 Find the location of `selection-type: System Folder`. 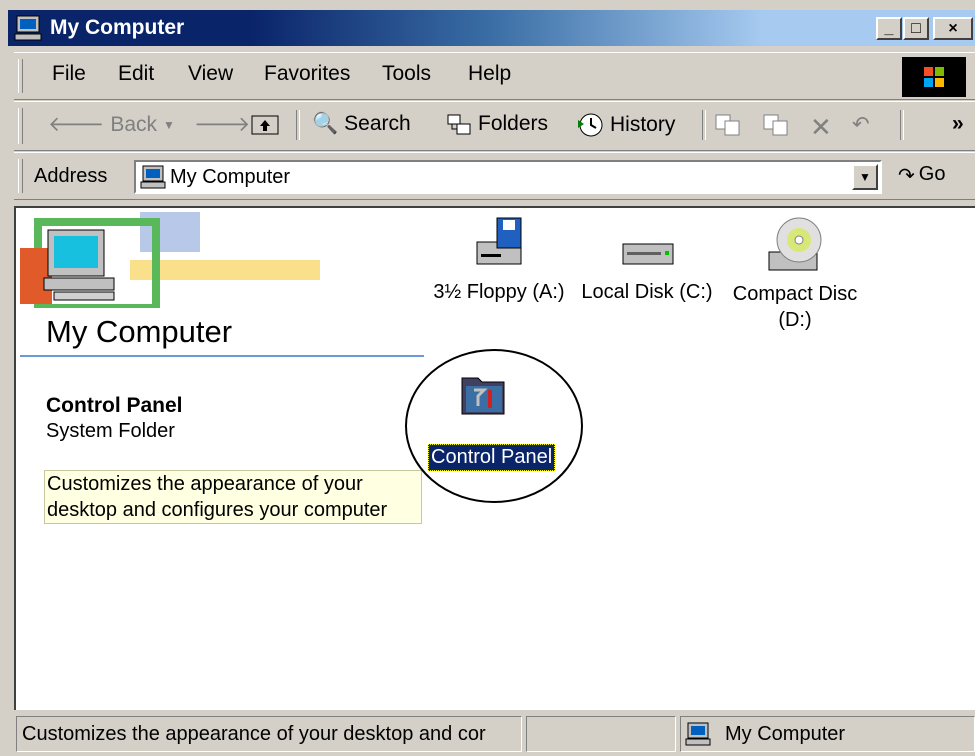

selection-type: System Folder is located at coordinates (110, 431).